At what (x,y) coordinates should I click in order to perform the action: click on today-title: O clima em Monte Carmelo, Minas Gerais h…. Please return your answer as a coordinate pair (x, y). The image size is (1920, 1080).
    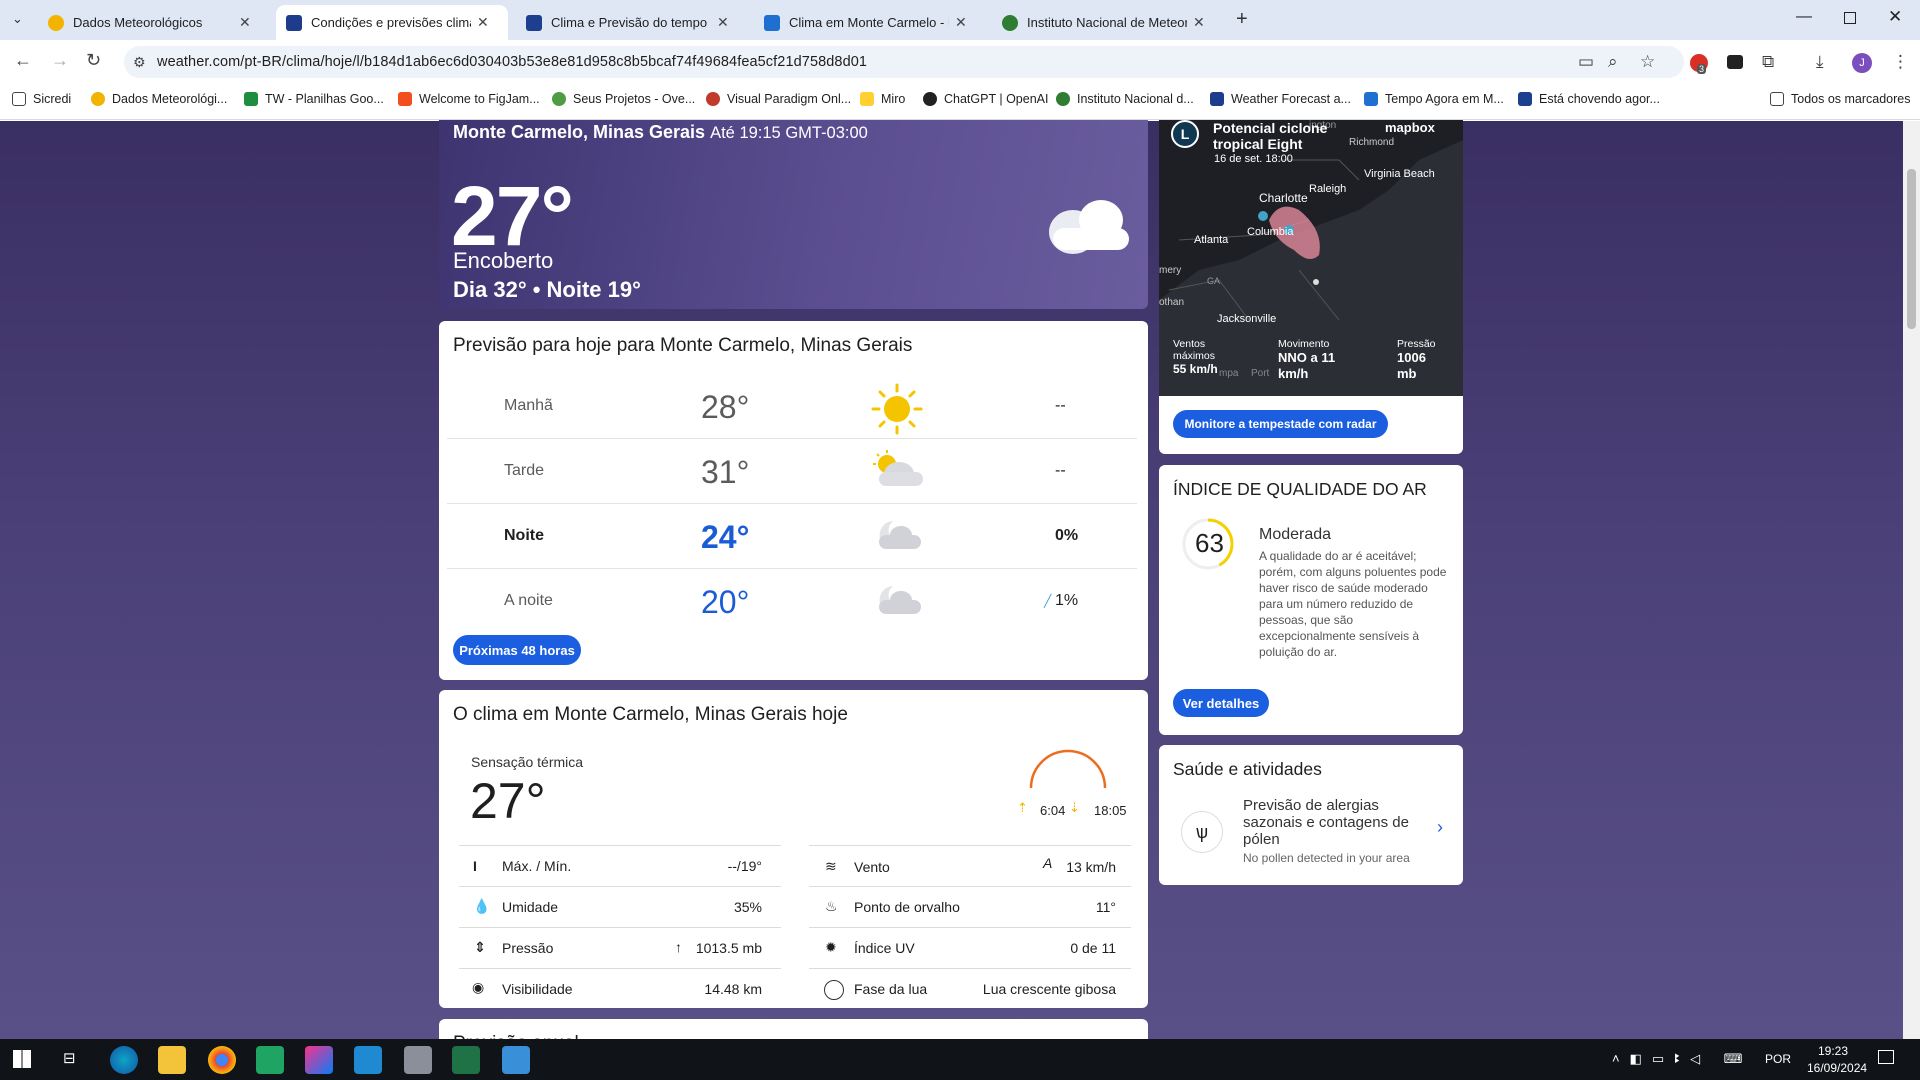
    Looking at the image, I should click on (650, 714).